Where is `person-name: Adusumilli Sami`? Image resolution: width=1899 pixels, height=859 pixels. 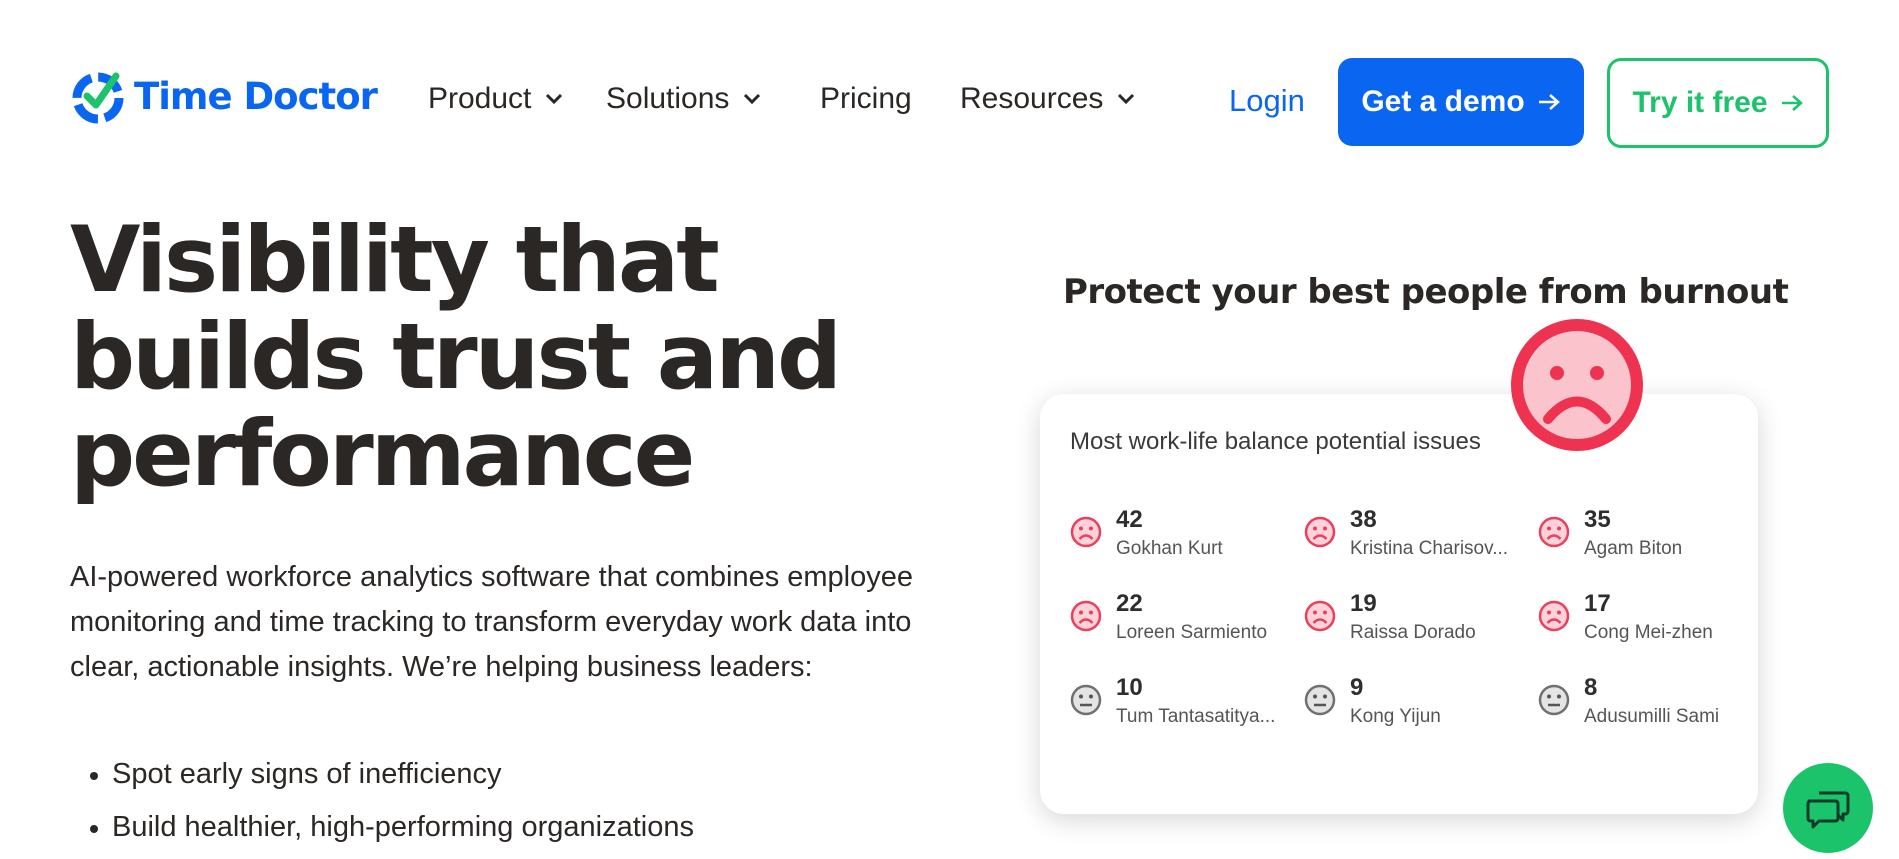
person-name: Adusumilli Sami is located at coordinates (1652, 716).